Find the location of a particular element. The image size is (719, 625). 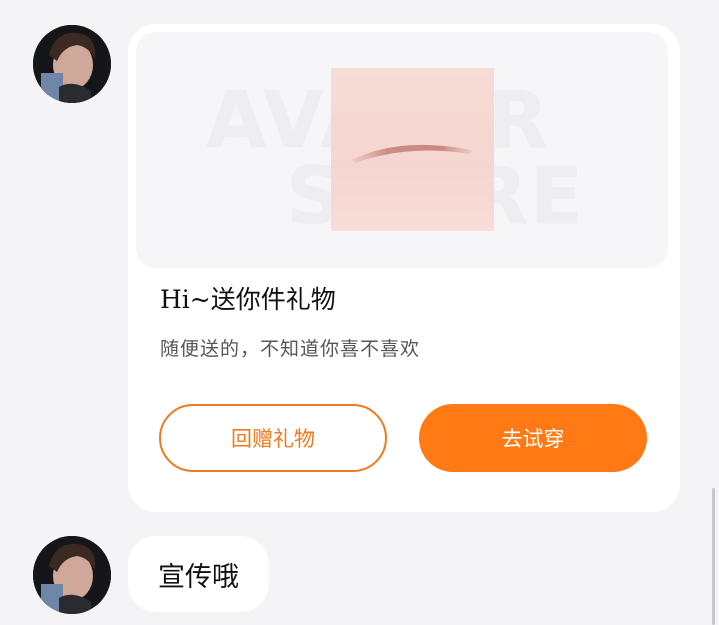

message-text: 宣传哦 is located at coordinates (198, 577).